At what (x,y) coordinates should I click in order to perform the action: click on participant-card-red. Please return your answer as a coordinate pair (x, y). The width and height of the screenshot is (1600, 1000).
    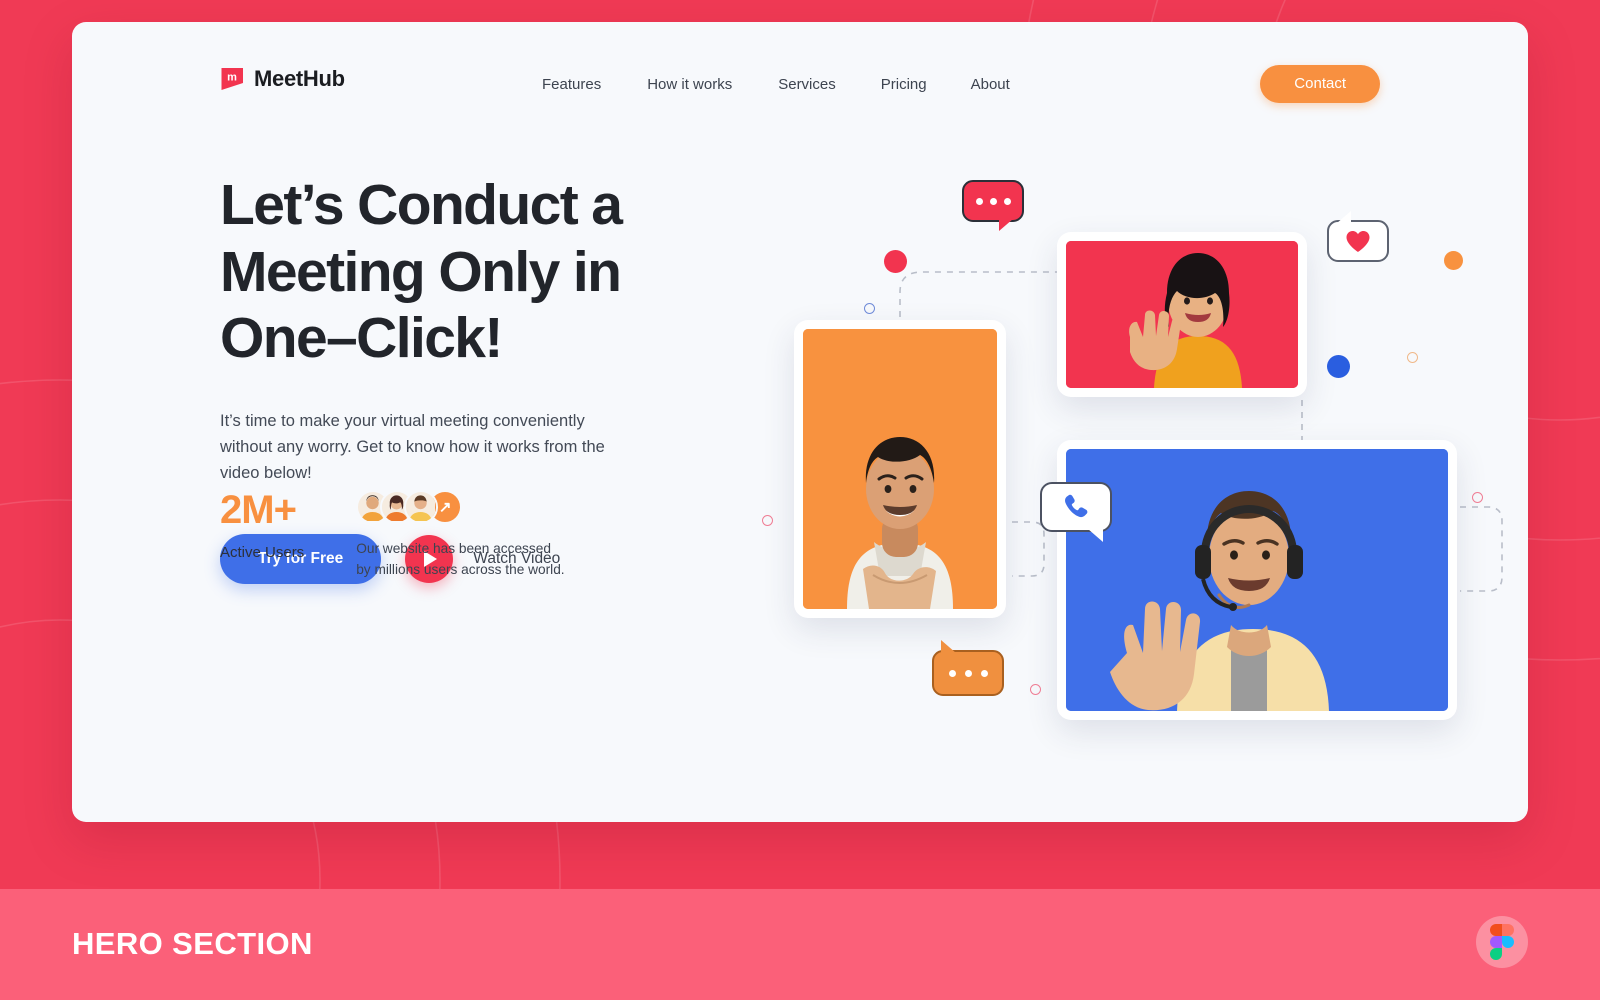
    Looking at the image, I should click on (1182, 314).